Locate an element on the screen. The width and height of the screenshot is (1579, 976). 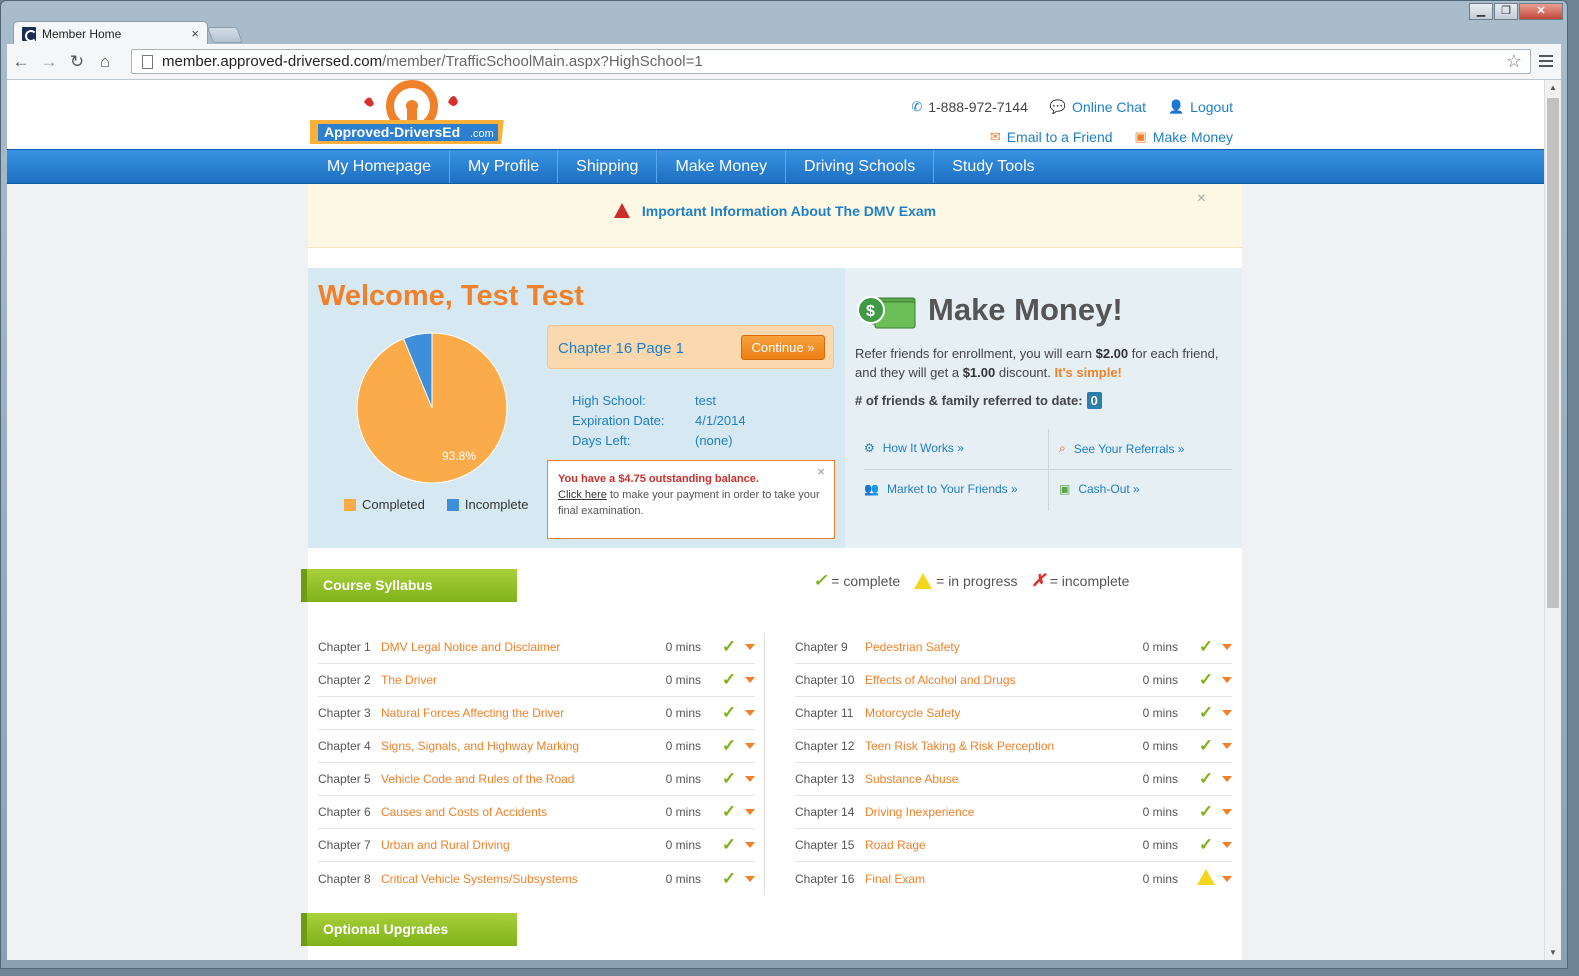
forward-icon: → is located at coordinates (49, 62).